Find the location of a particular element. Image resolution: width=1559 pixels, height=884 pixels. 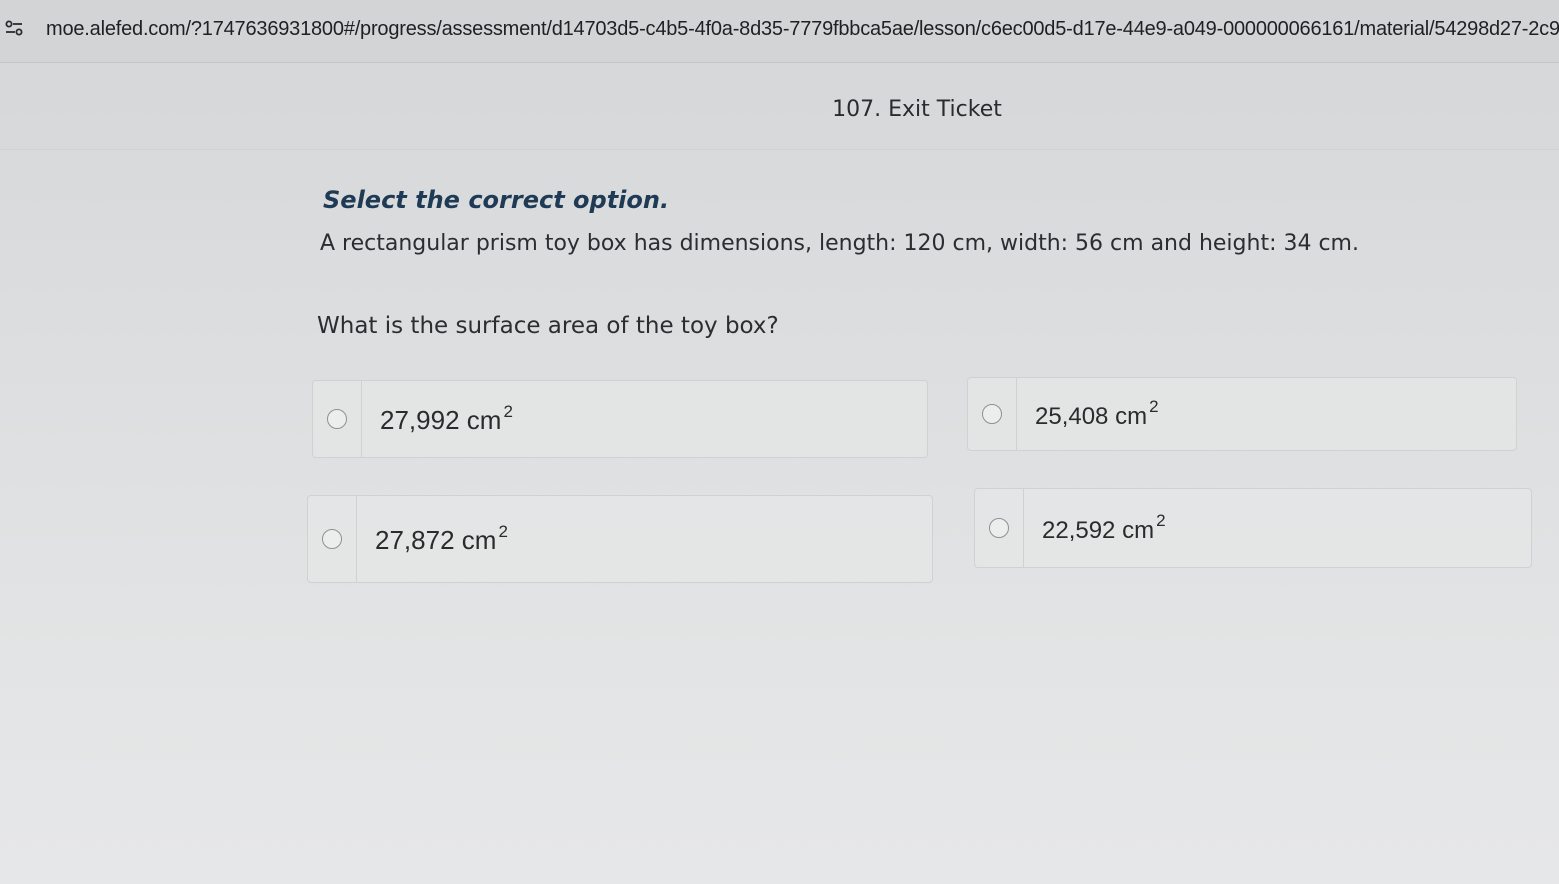

answer-option-label: 25,408 cm 2 is located at coordinates (1097, 414).